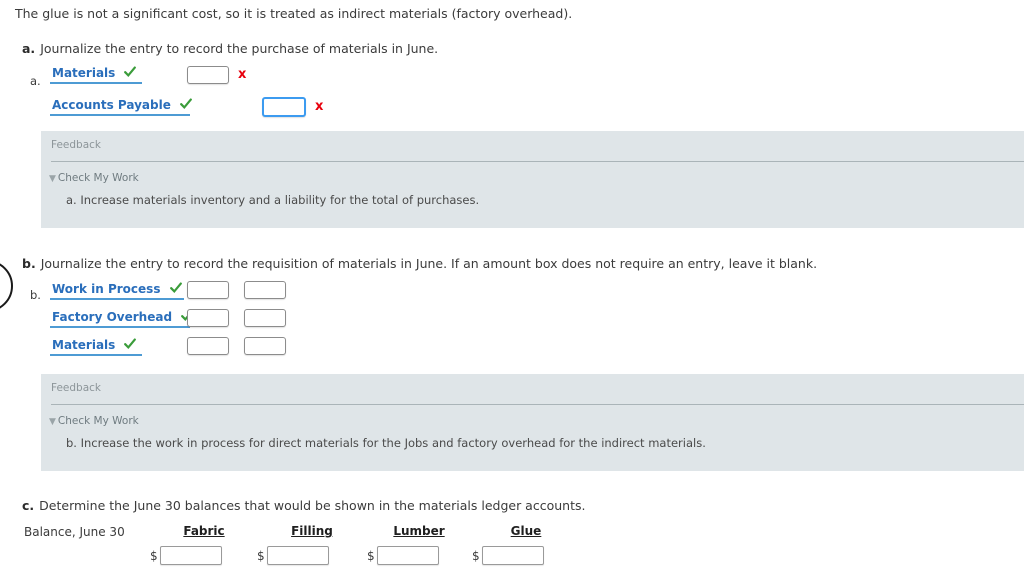  Describe the element at coordinates (513, 555) in the screenshot. I see `balance-input-glue` at that location.